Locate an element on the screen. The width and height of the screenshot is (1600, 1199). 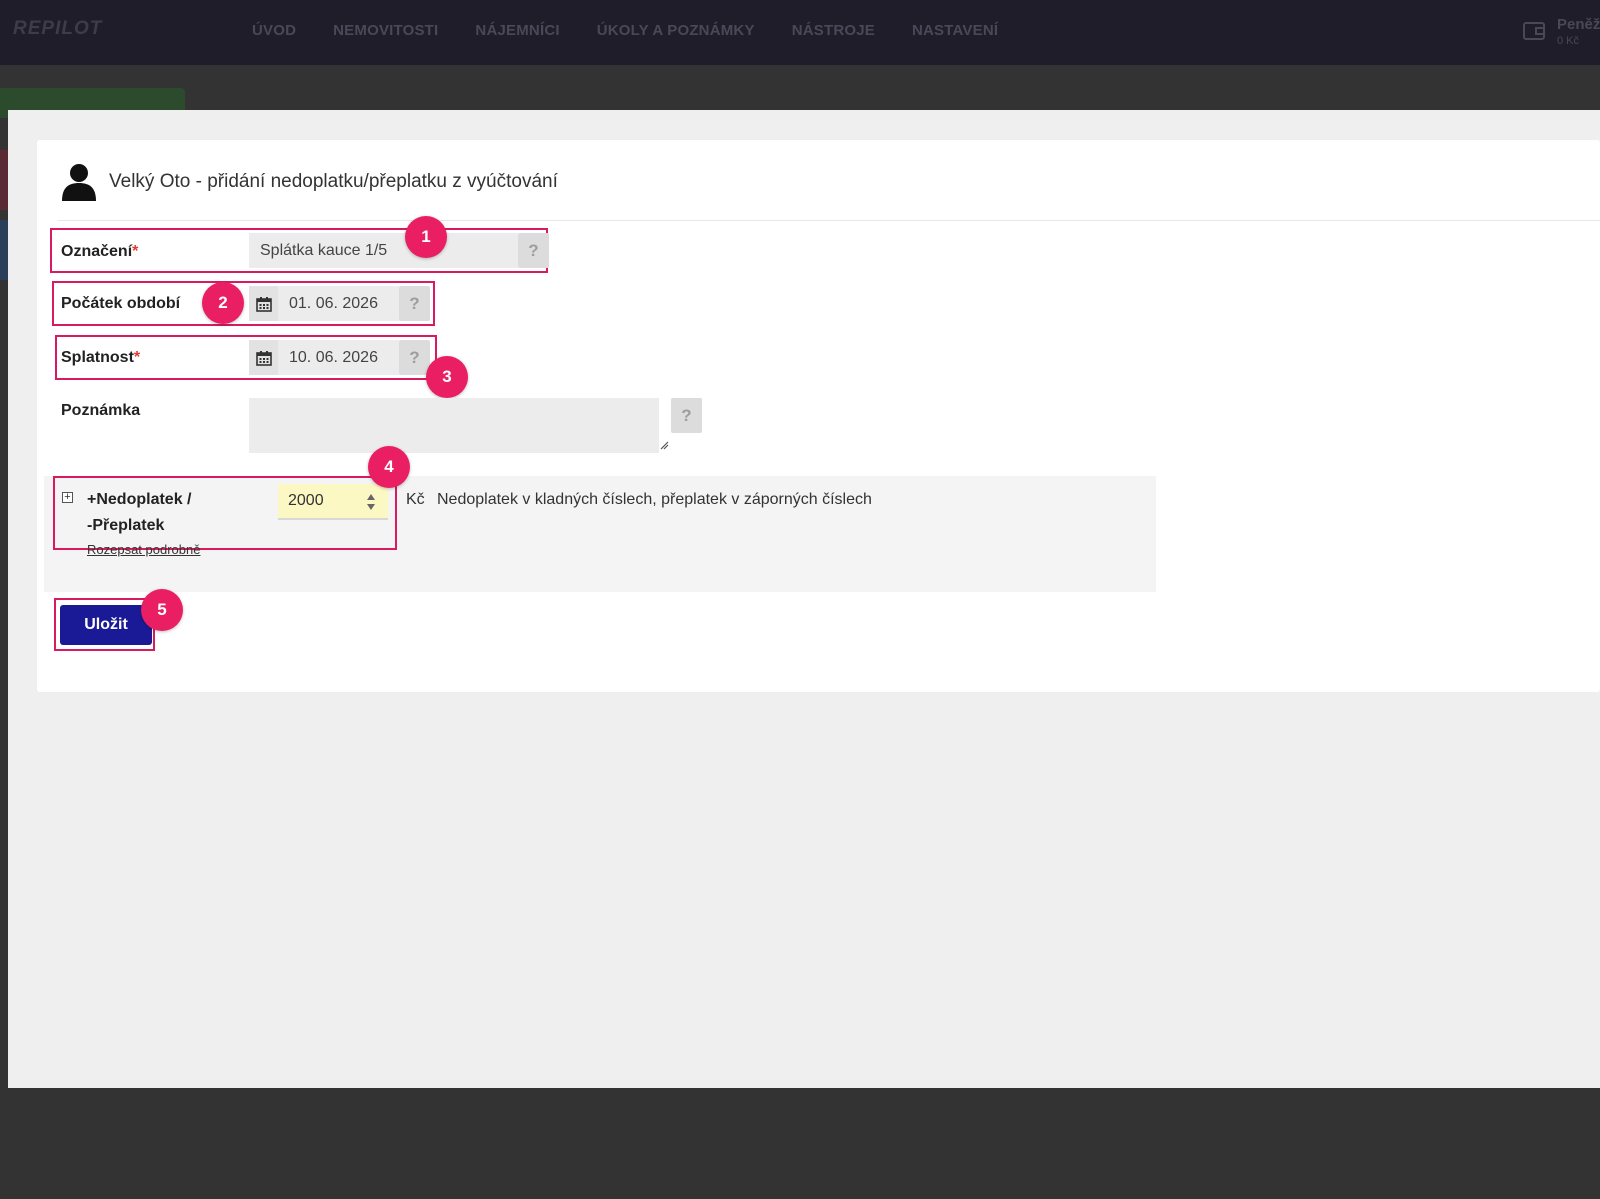
nav-item-nemovitosti: NEMOVITOSTI is located at coordinates (385, 30).